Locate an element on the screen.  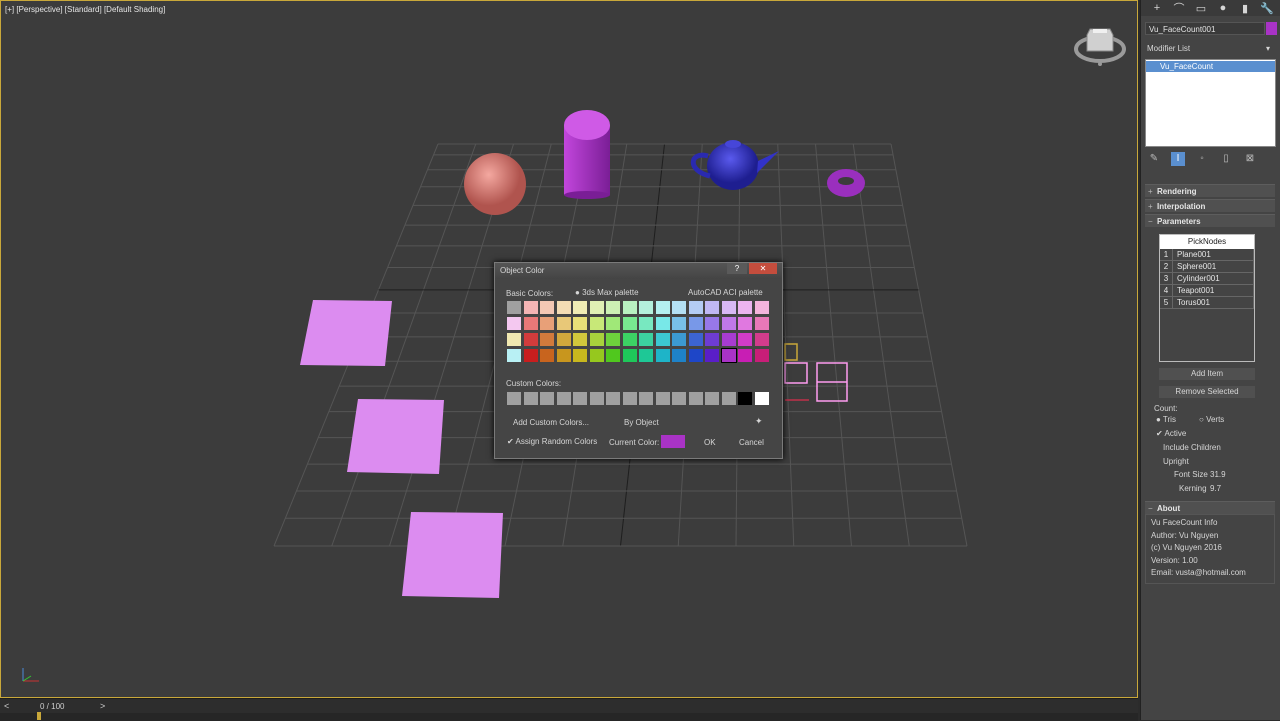
display-tab-icon: ▮ is located at coordinates (1245, 8).